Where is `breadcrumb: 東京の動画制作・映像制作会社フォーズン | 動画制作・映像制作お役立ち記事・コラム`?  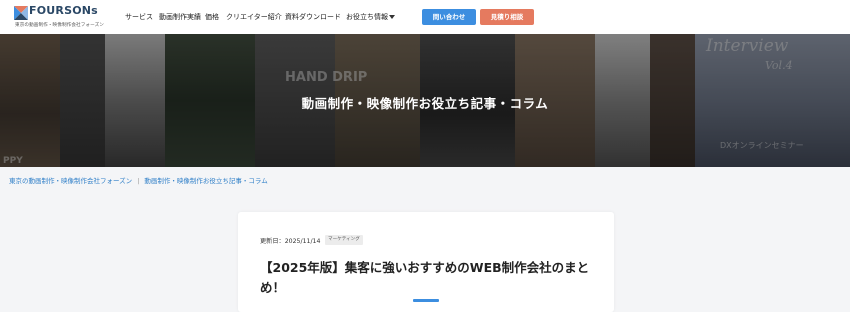
breadcrumb: 東京の動画制作・映像制作会社フォーズン | 動画制作・映像制作お役立ち記事・コラム is located at coordinates (138, 180).